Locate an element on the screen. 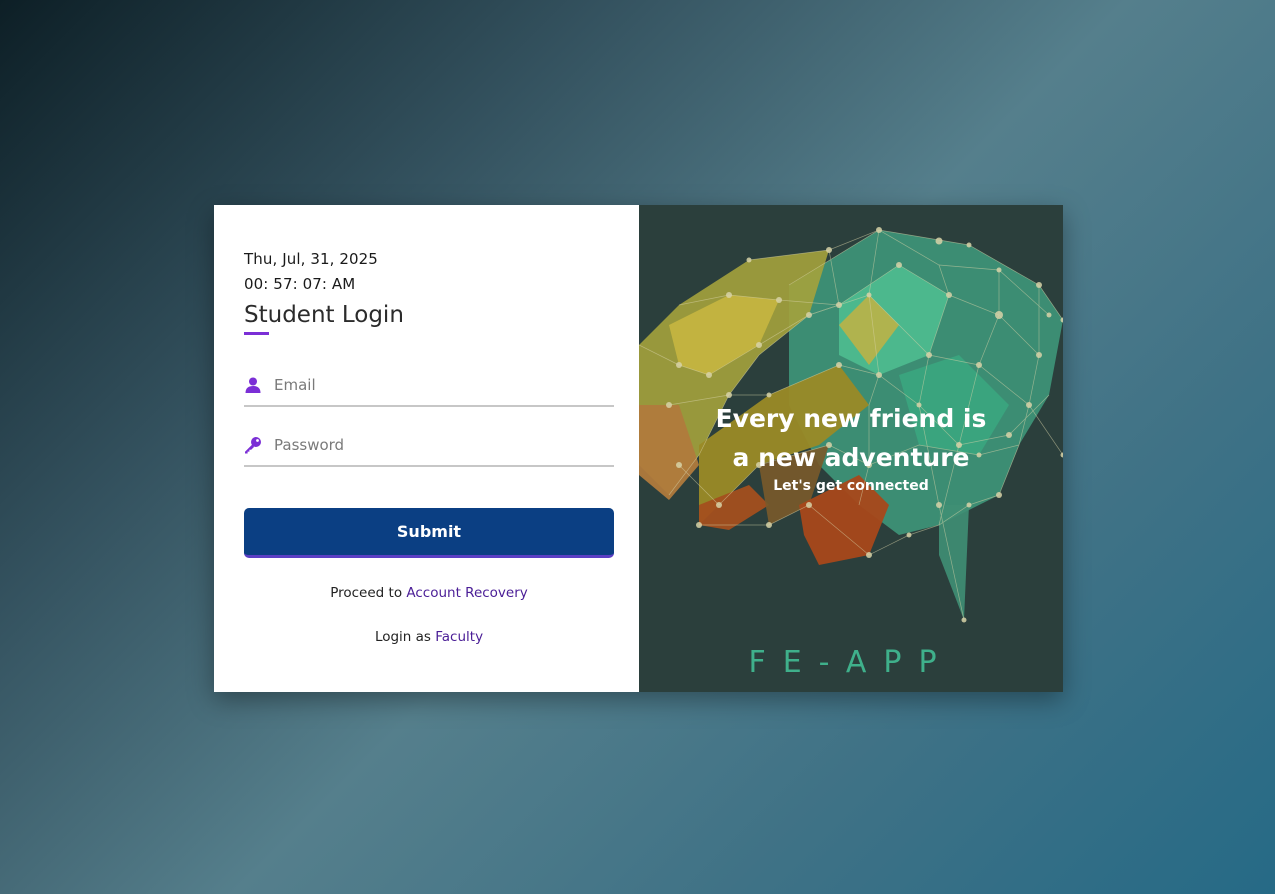 This screenshot has width=1275, height=894. submit-button: Submit is located at coordinates (429, 533).